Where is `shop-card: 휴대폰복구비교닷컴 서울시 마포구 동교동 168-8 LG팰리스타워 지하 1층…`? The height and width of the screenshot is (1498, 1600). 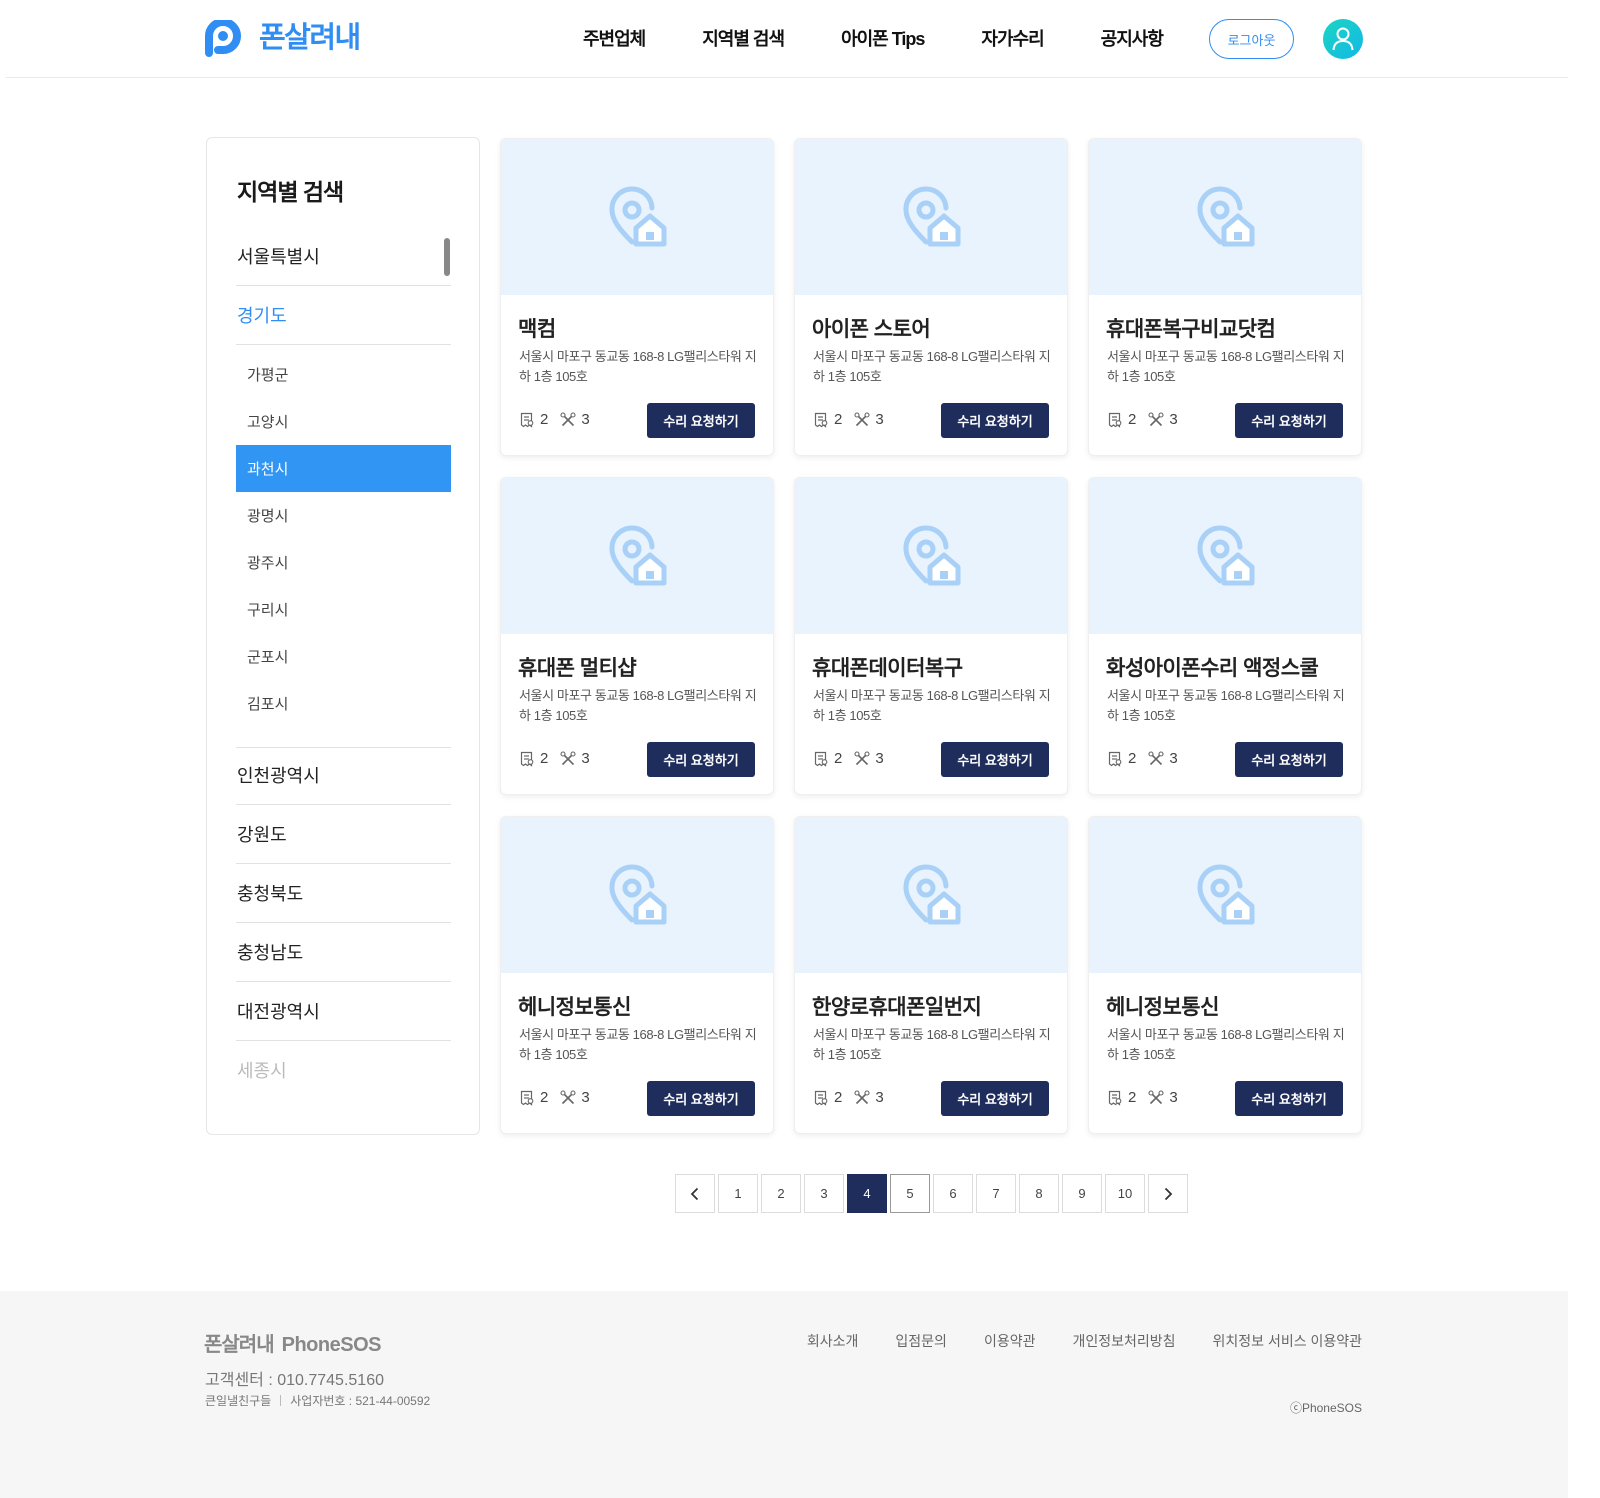
shop-card: 휴대폰복구비교닷컴 서울시 마포구 동교동 168-8 LG팰리스타워 지하 1층… is located at coordinates (1225, 297).